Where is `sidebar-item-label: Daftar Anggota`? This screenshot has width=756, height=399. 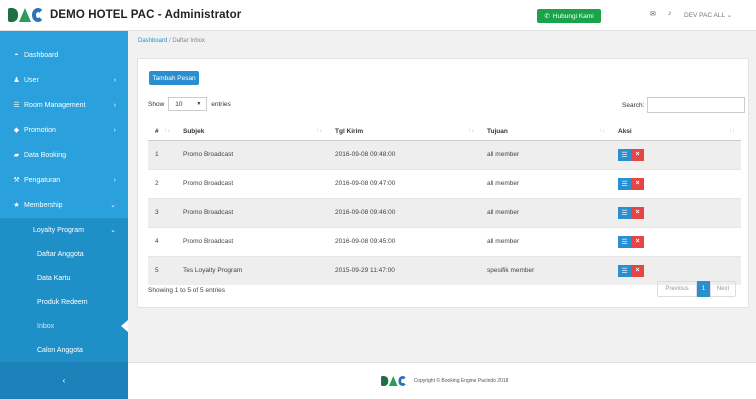
sidebar-item-label: Daftar Anggota is located at coordinates (60, 254).